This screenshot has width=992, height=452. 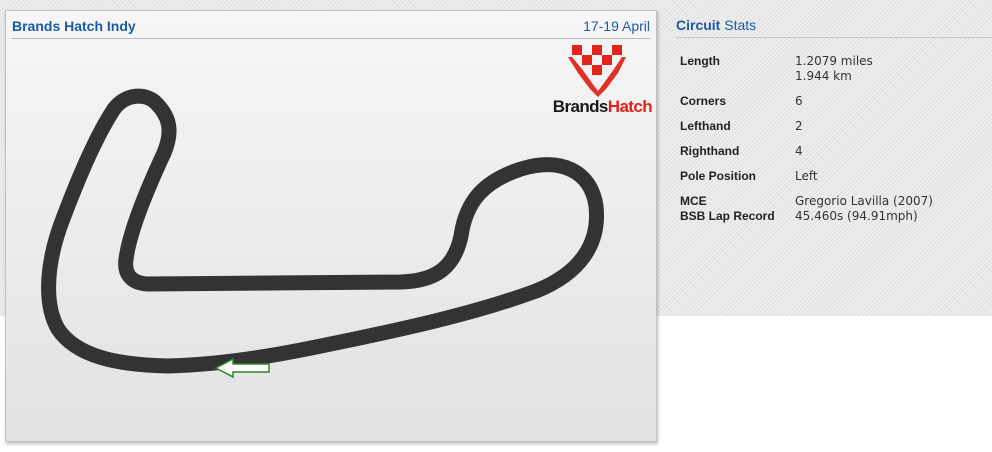 I want to click on stat-label-line: BSB Lap Record, so click(x=727, y=216).